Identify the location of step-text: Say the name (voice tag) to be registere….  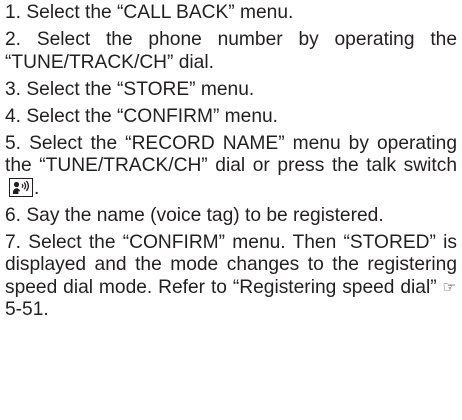
(205, 215).